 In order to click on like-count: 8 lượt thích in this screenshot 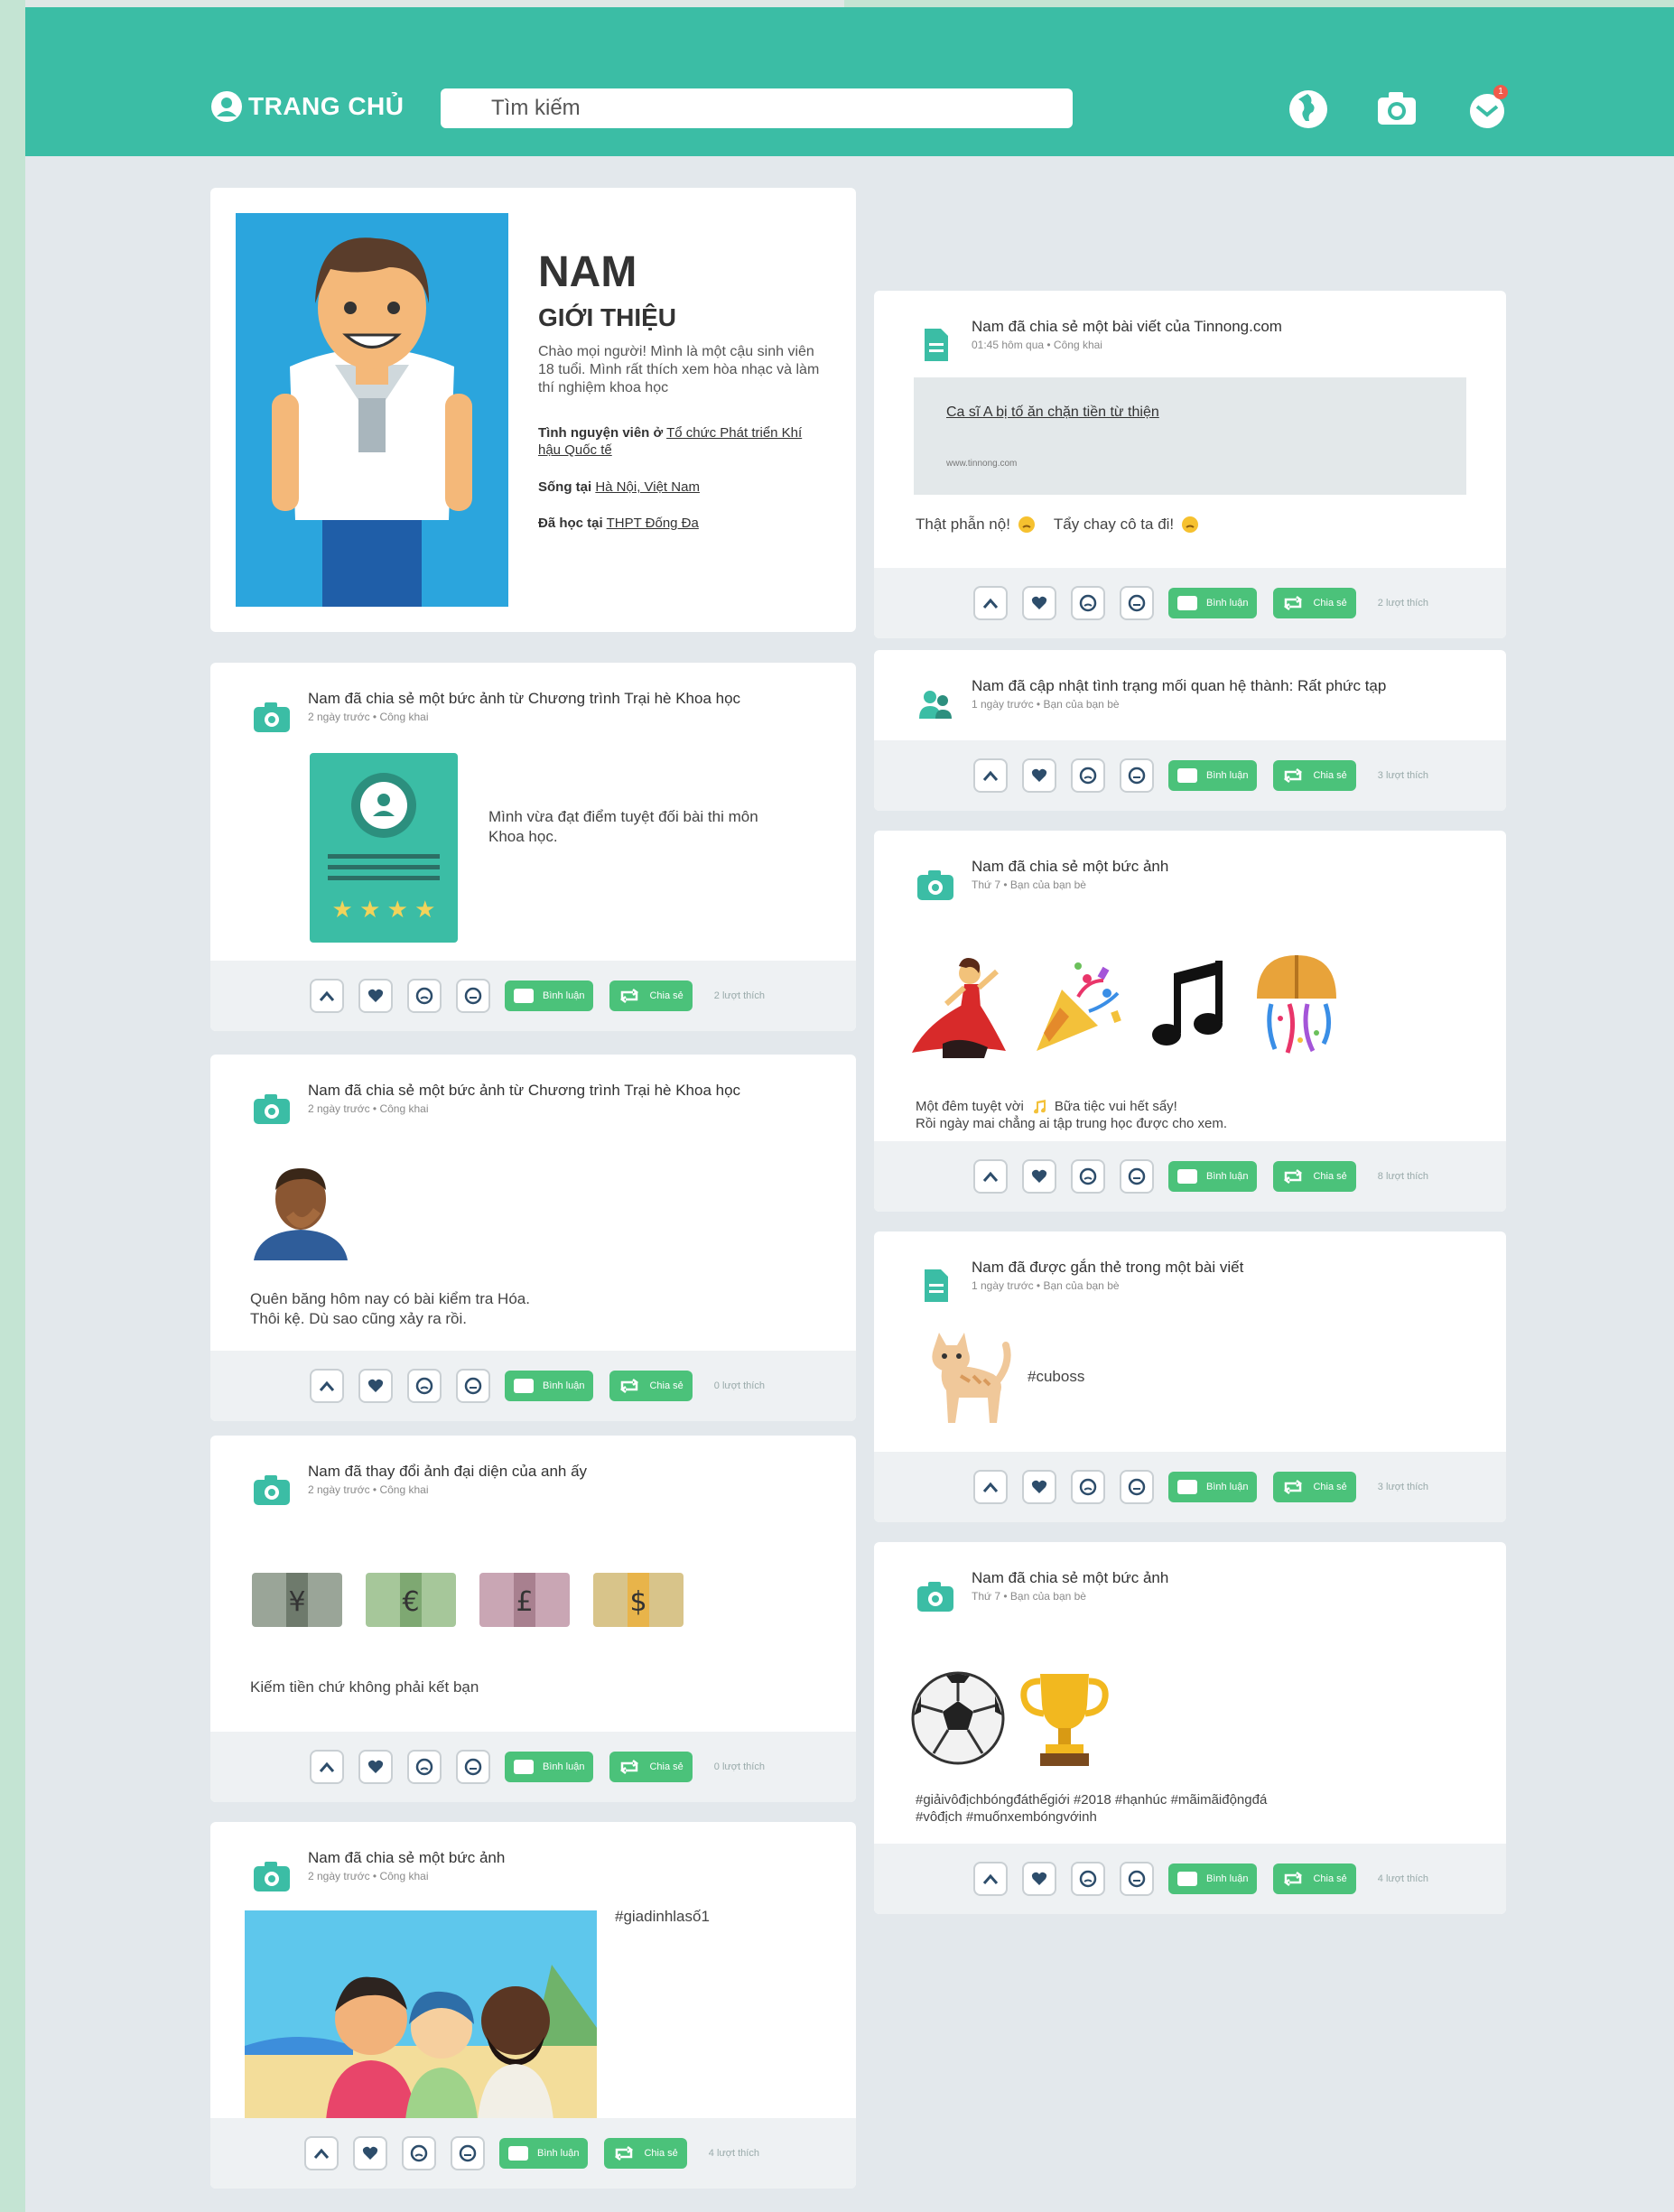, I will do `click(1402, 1176)`.